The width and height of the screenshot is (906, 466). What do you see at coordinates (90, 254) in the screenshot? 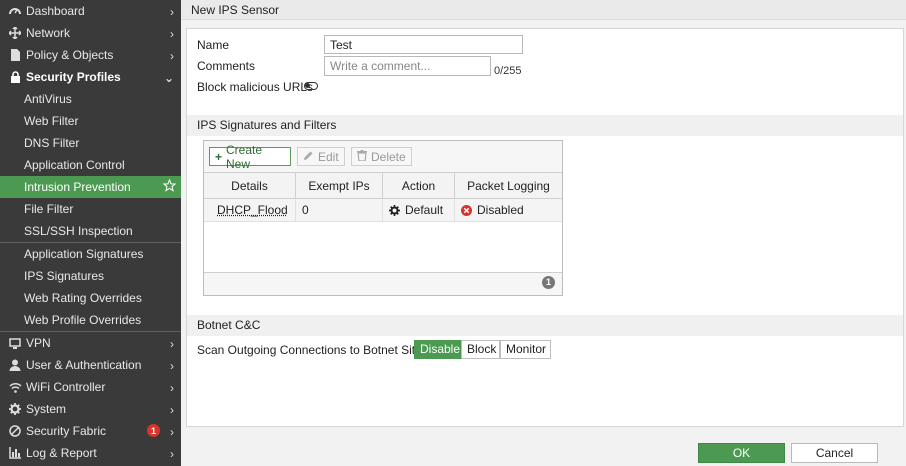
I see `sidebar-item-application-signatures: Application Signatures` at bounding box center [90, 254].